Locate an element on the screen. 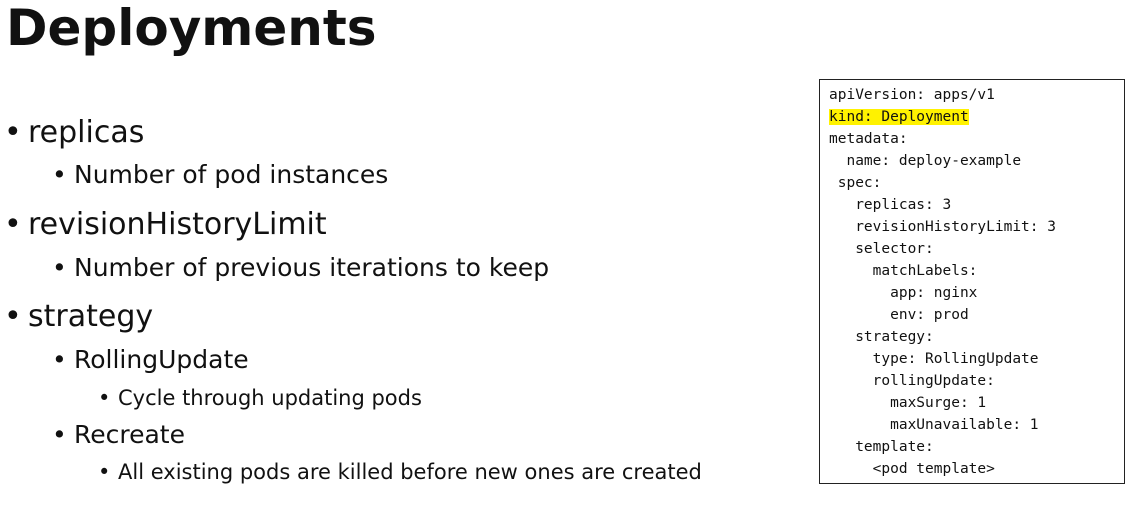 Image resolution: width=1133 pixels, height=509 pixels. code-line: apiVersion: apps/v1 is located at coordinates (912, 95).